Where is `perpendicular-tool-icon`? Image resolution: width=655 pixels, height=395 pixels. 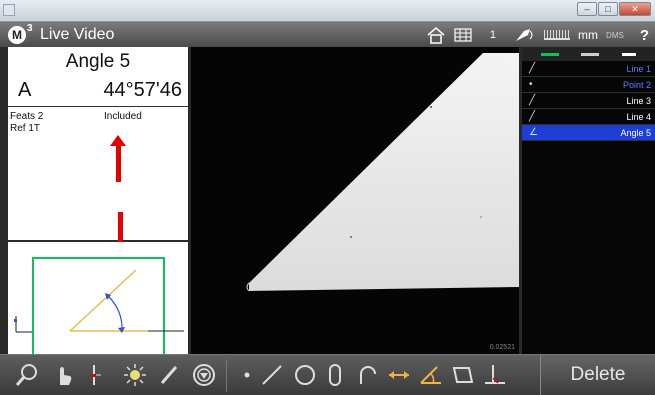 perpendicular-tool-icon is located at coordinates (495, 375).